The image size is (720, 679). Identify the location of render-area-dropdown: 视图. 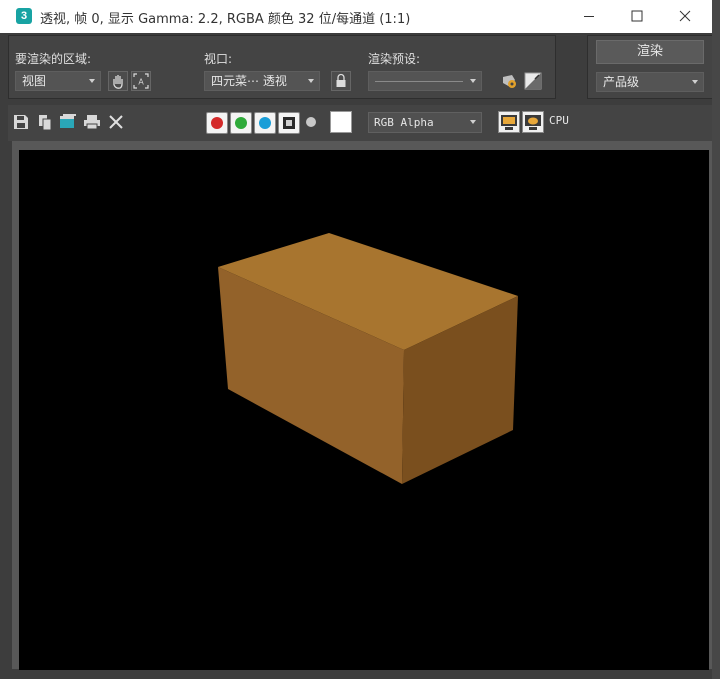
(58, 81).